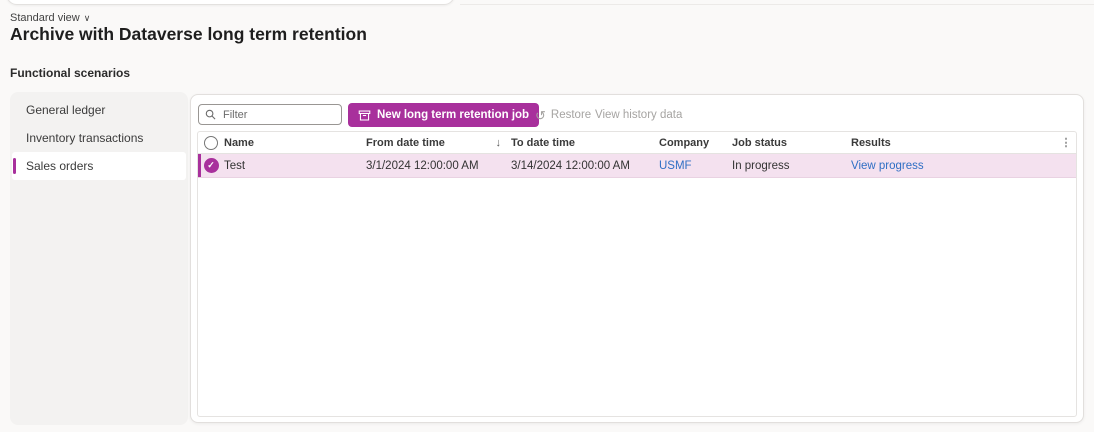 The height and width of the screenshot is (441, 1094). Describe the element at coordinates (70, 73) in the screenshot. I see `section-label: Functional scenarios` at that location.